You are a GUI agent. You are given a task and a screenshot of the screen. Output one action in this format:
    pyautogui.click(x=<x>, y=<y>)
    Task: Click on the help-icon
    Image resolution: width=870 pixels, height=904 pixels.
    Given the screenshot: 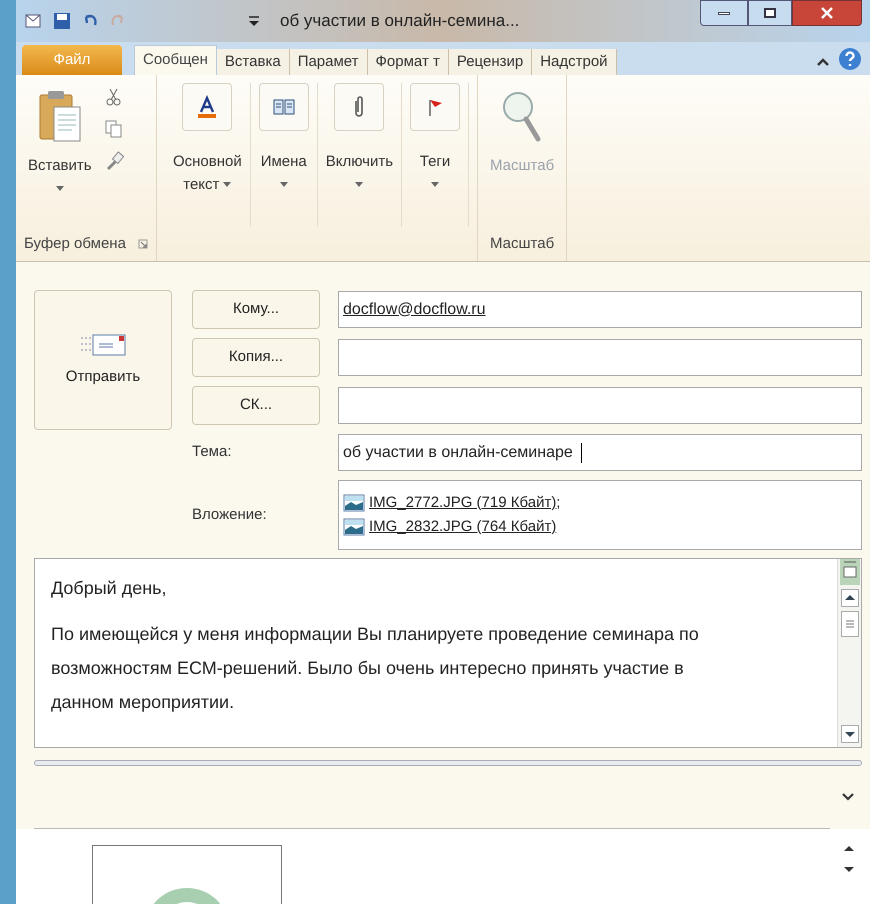 What is the action you would take?
    pyautogui.click(x=850, y=59)
    